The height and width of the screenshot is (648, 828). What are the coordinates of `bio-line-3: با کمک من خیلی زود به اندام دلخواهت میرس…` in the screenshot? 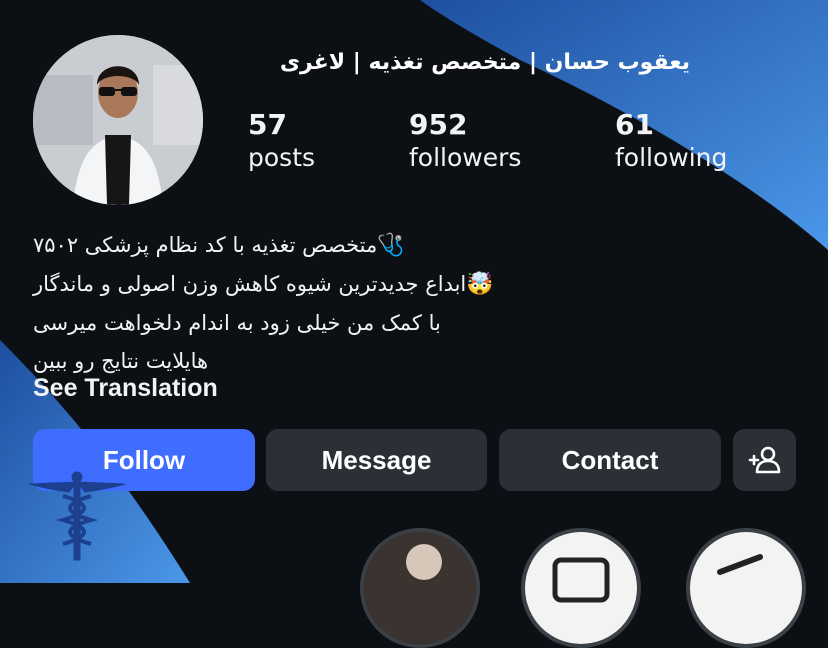 It's located at (237, 323).